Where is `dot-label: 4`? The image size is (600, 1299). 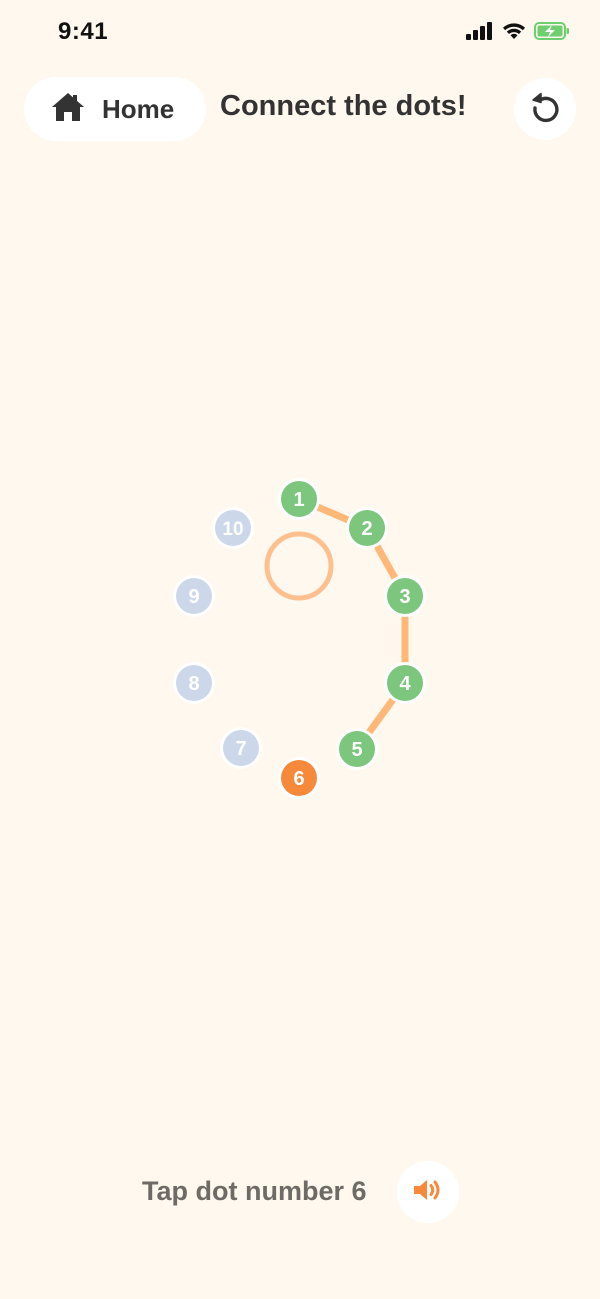 dot-label: 4 is located at coordinates (405, 684).